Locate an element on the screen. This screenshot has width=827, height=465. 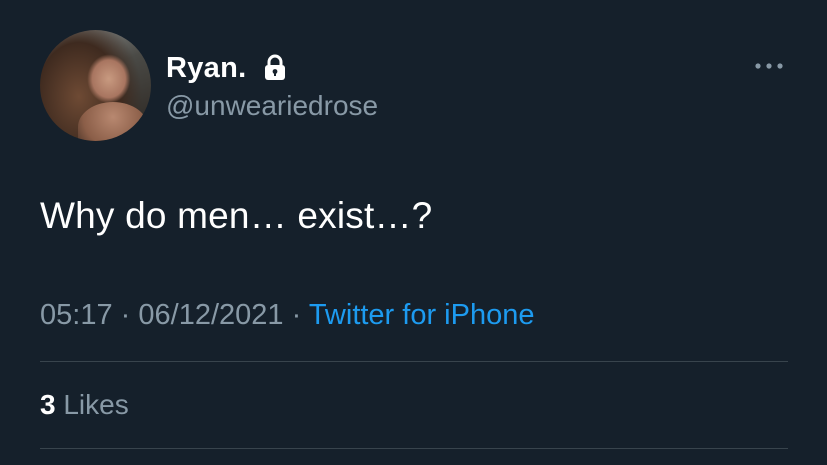
likes-label: Likes is located at coordinates (96, 404).